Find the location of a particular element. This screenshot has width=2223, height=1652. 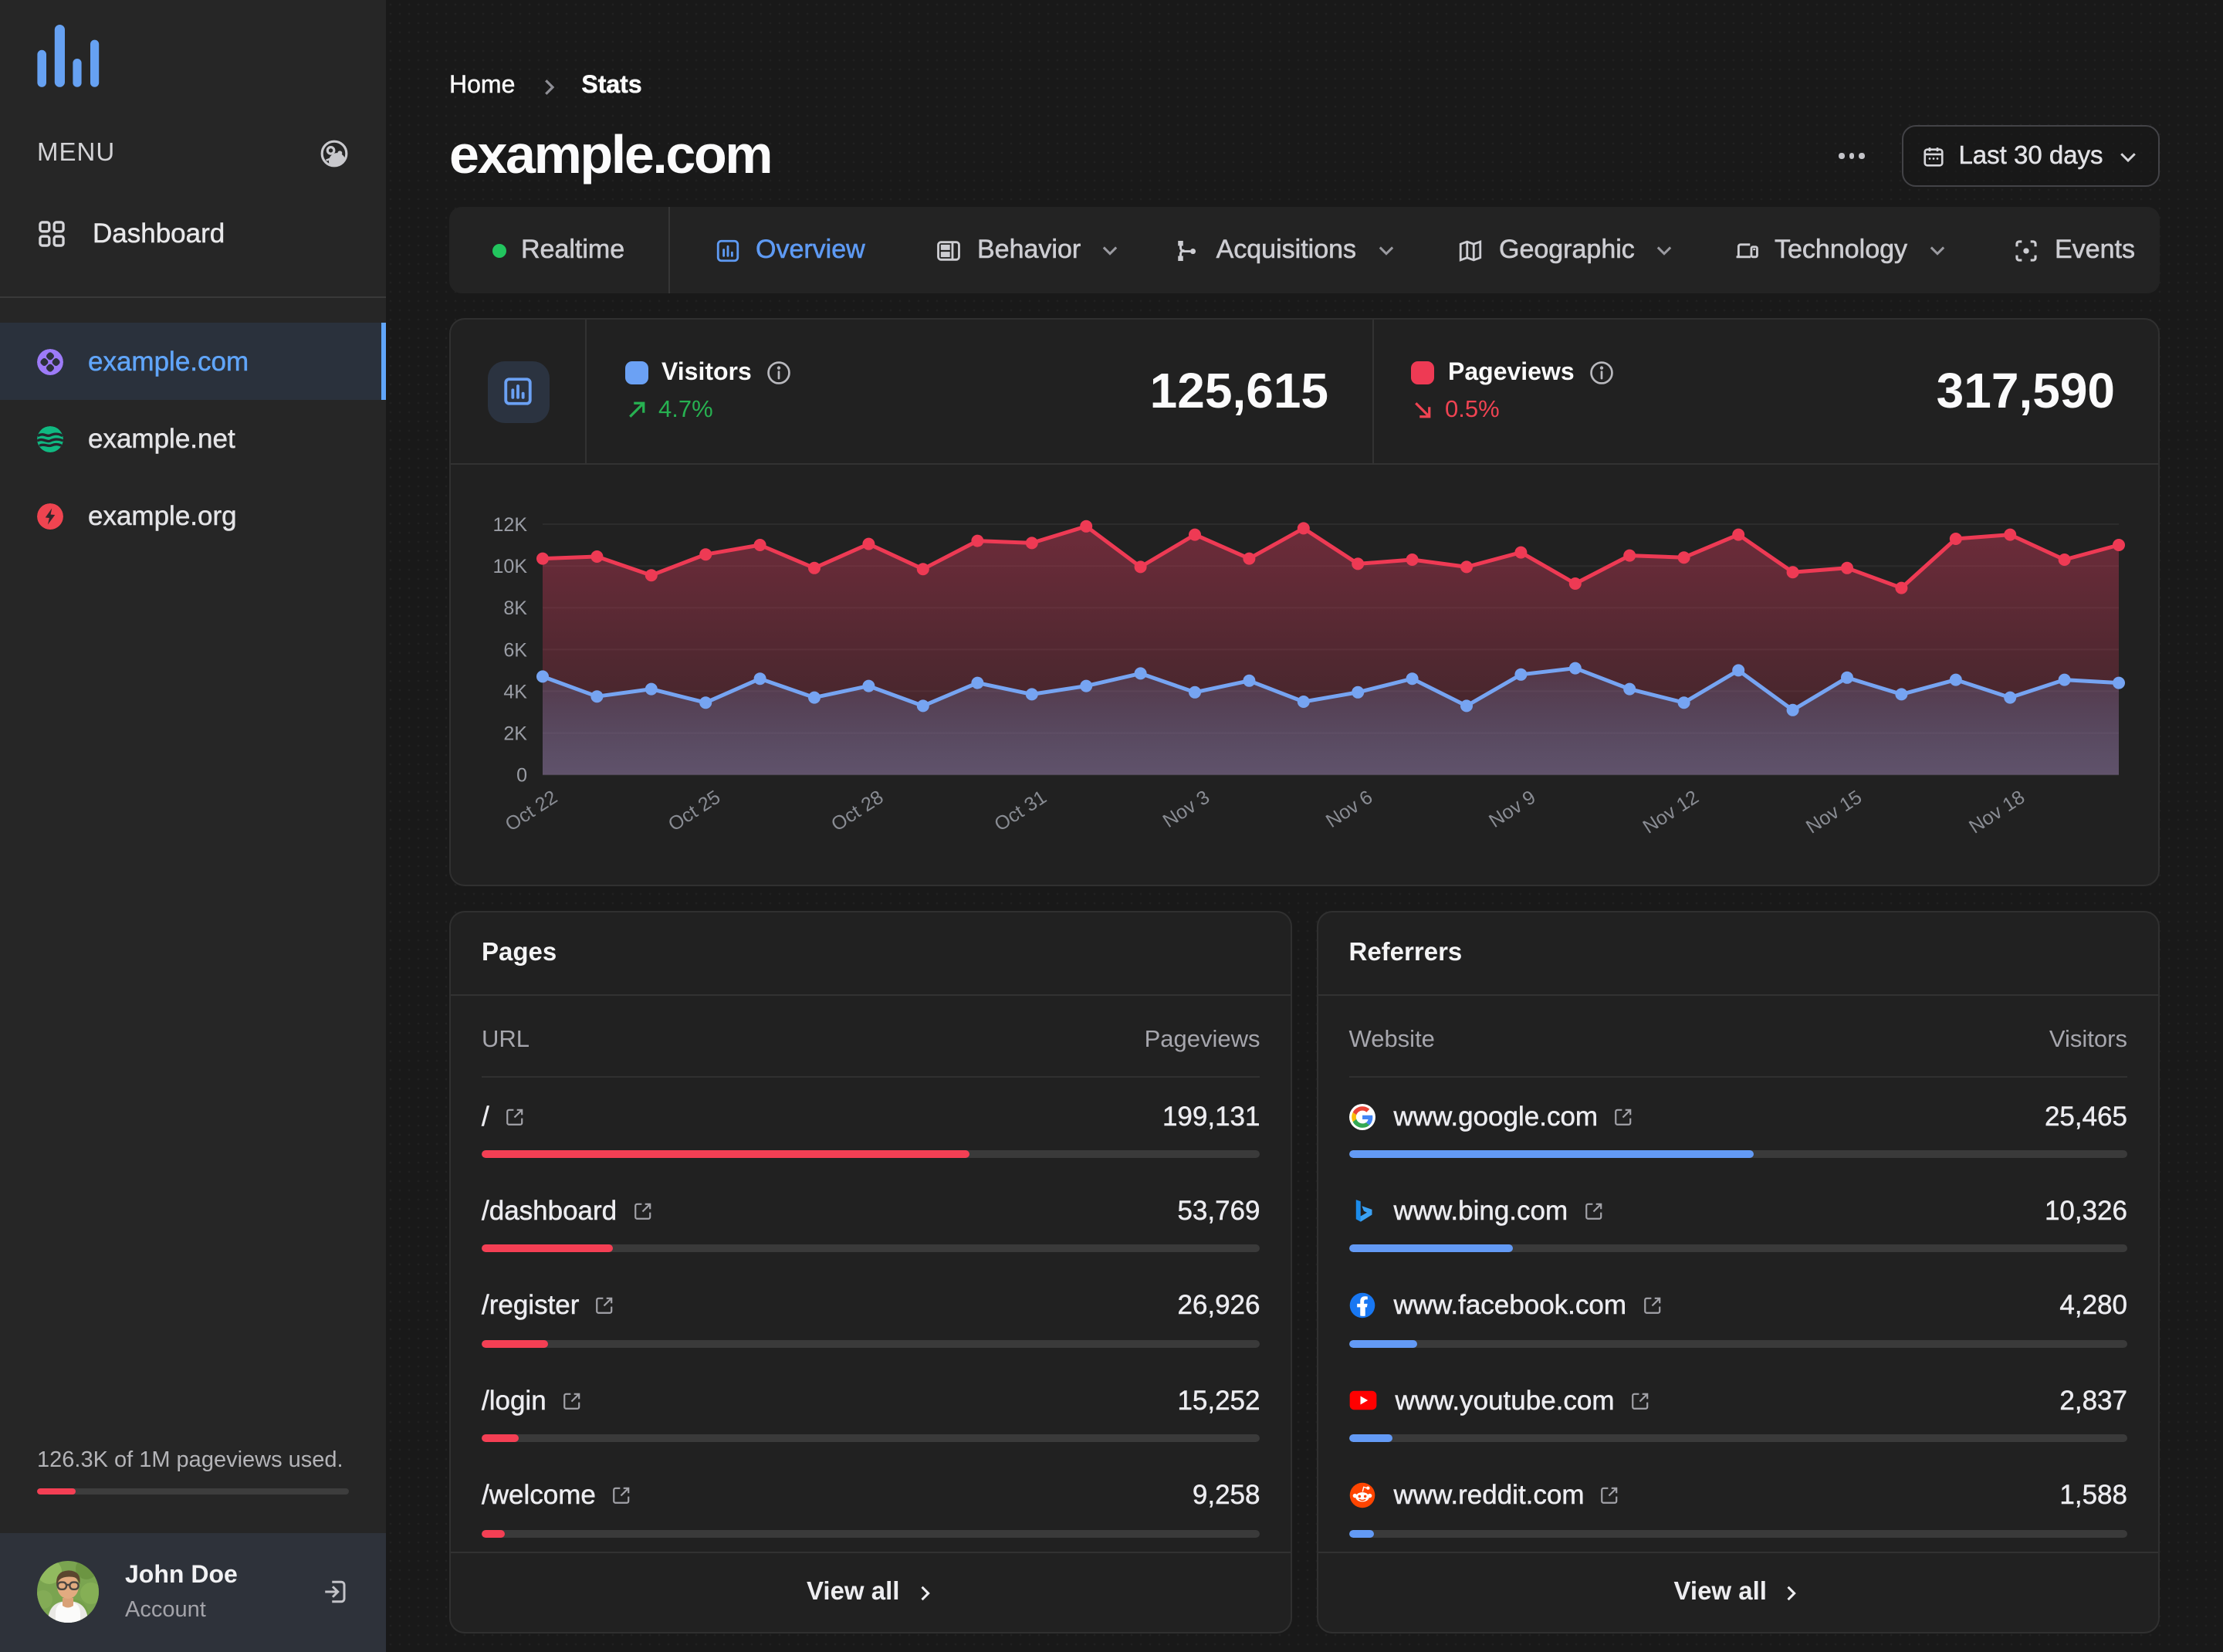

svg-text: Nov 3 is located at coordinates (1186, 809).